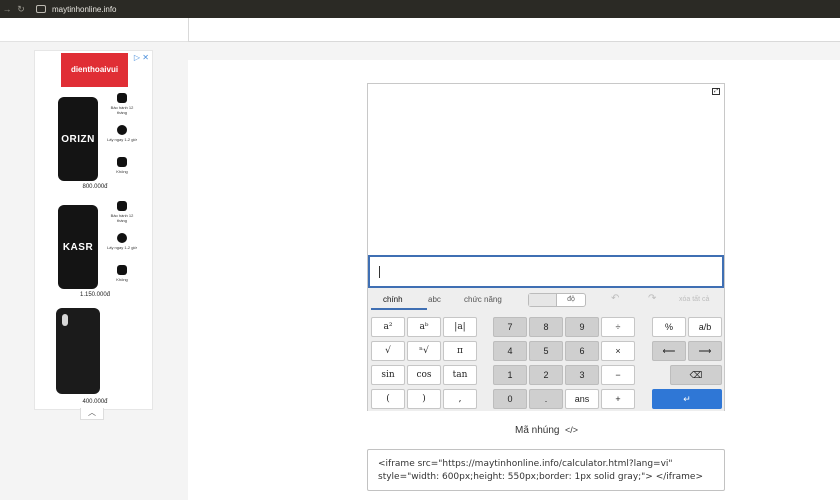  What do you see at coordinates (393, 299) in the screenshot?
I see `tab-main: chính` at bounding box center [393, 299].